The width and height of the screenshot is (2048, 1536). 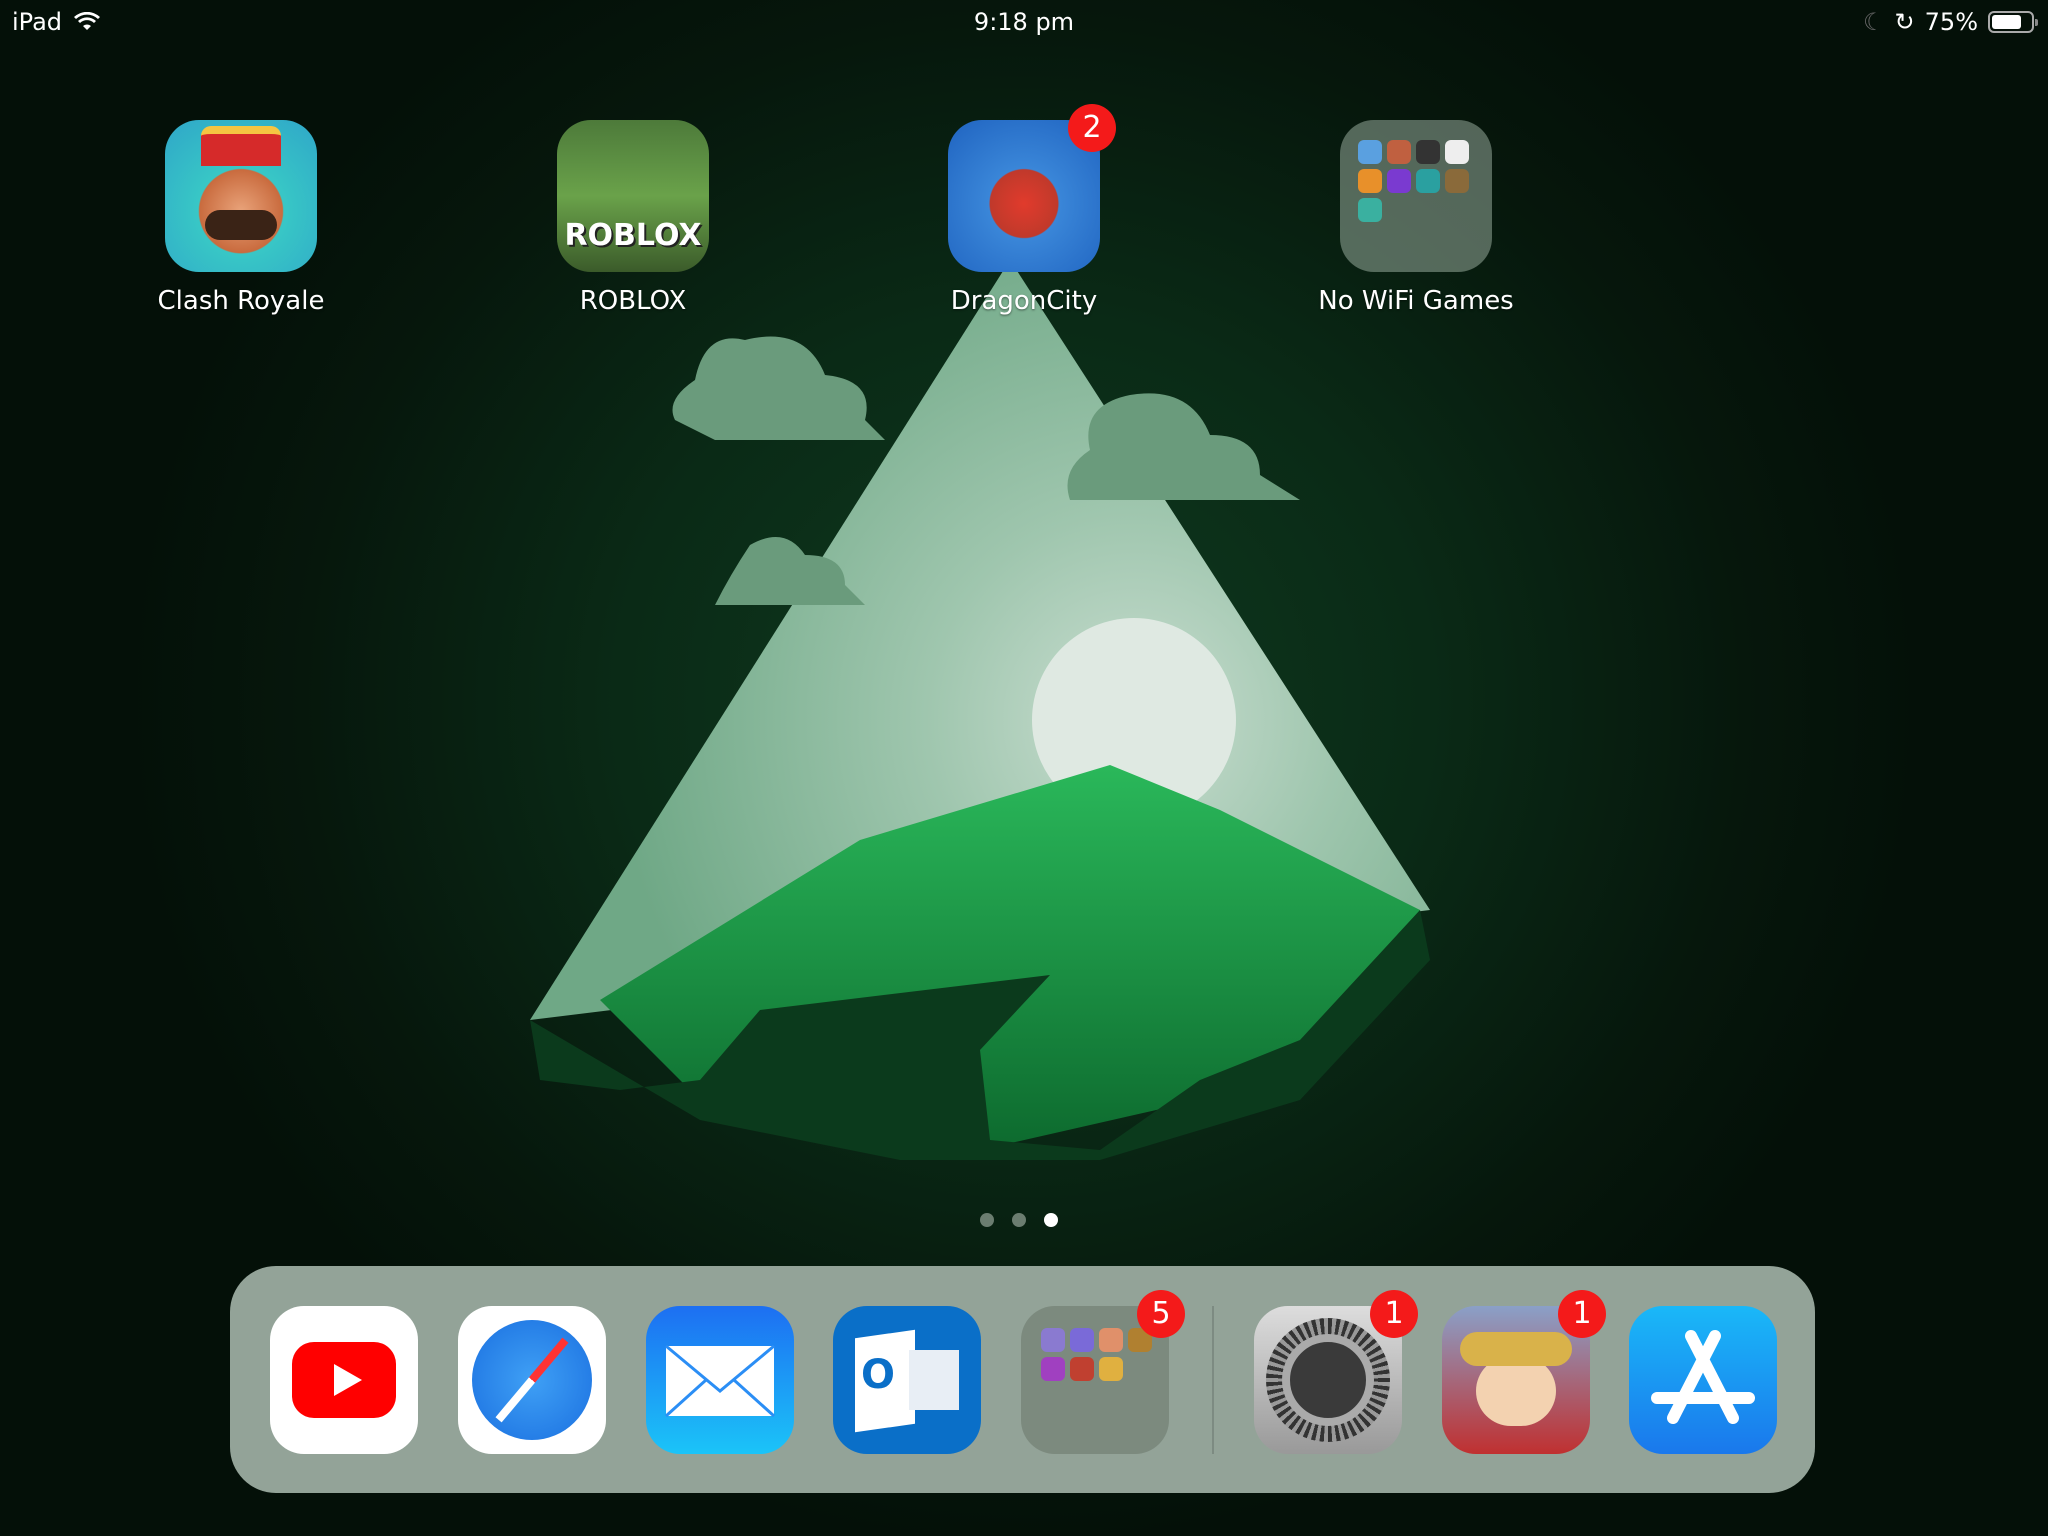 I want to click on dock-divider, so click(x=1213, y=1380).